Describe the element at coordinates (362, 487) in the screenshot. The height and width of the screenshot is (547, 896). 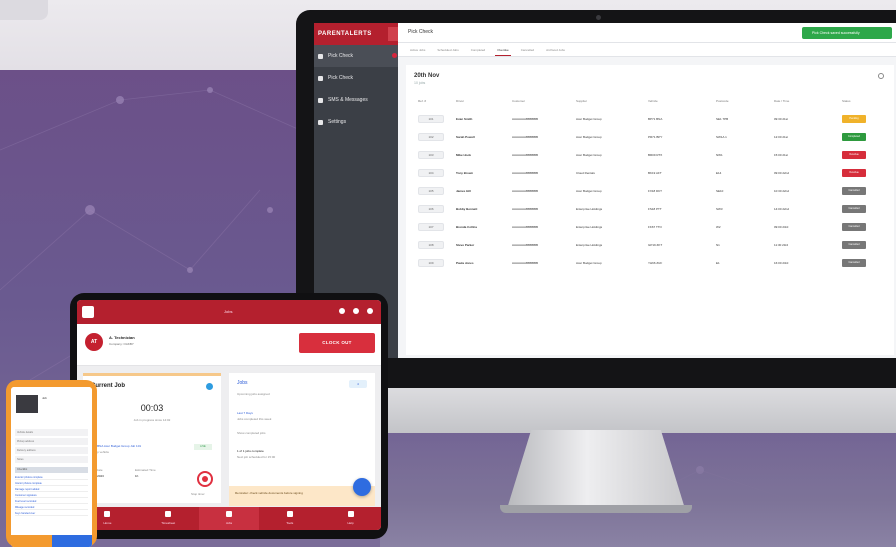
I see `add-job-button` at that location.